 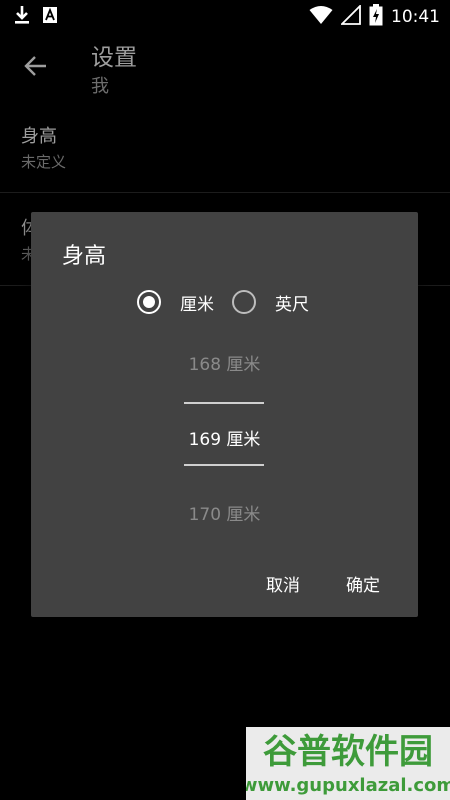 I want to click on pref-item-height: 身高 未定义, so click(x=225, y=147).